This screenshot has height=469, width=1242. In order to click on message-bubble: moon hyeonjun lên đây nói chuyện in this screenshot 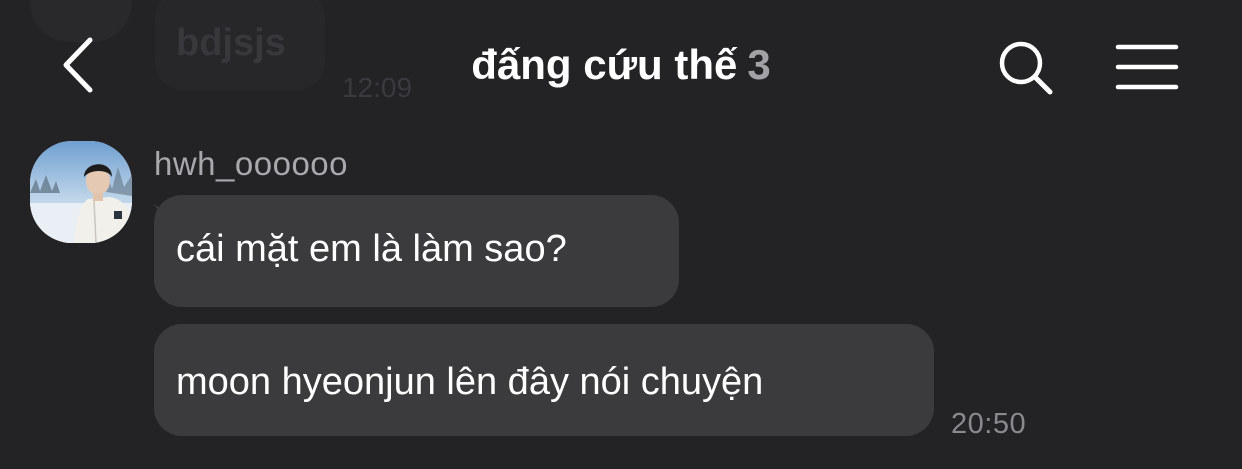, I will do `click(544, 380)`.